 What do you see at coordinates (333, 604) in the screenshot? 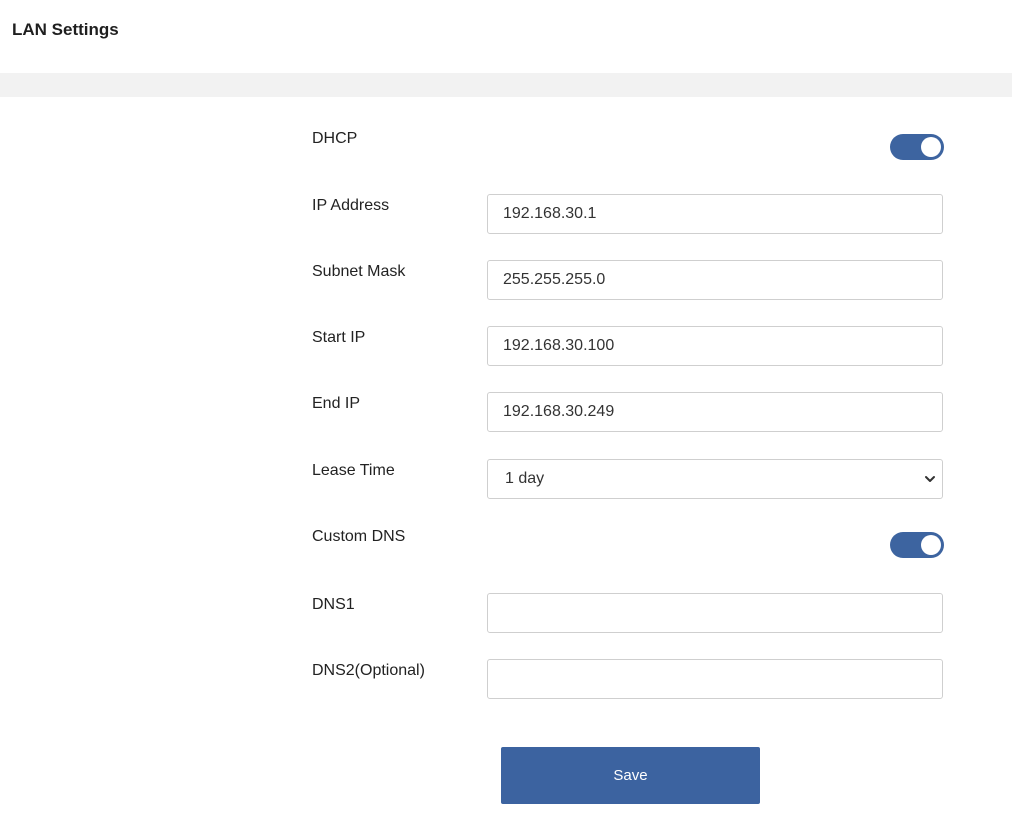
I see `dns1-label: DNS1` at bounding box center [333, 604].